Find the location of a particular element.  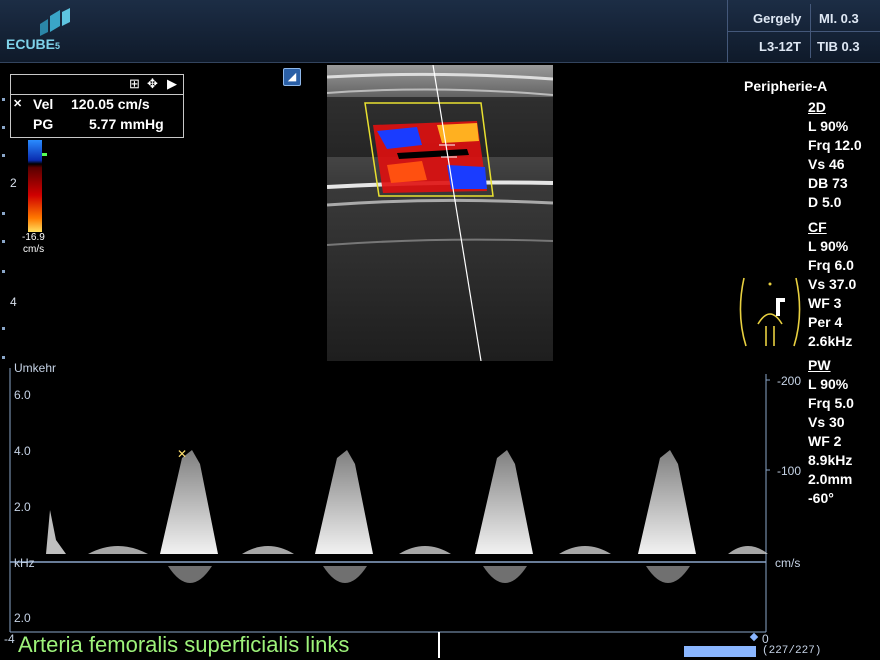

logo-text: ECUBE5 is located at coordinates (33, 44).